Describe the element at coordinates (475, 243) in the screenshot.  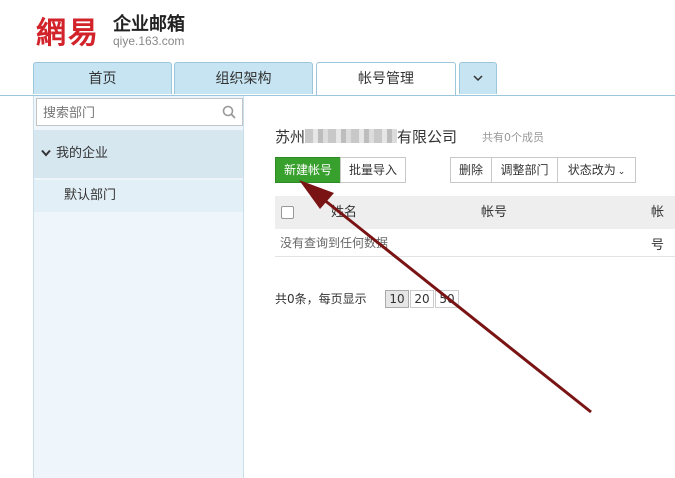
I see `empty-table-row: 没有查询到任何数据` at that location.